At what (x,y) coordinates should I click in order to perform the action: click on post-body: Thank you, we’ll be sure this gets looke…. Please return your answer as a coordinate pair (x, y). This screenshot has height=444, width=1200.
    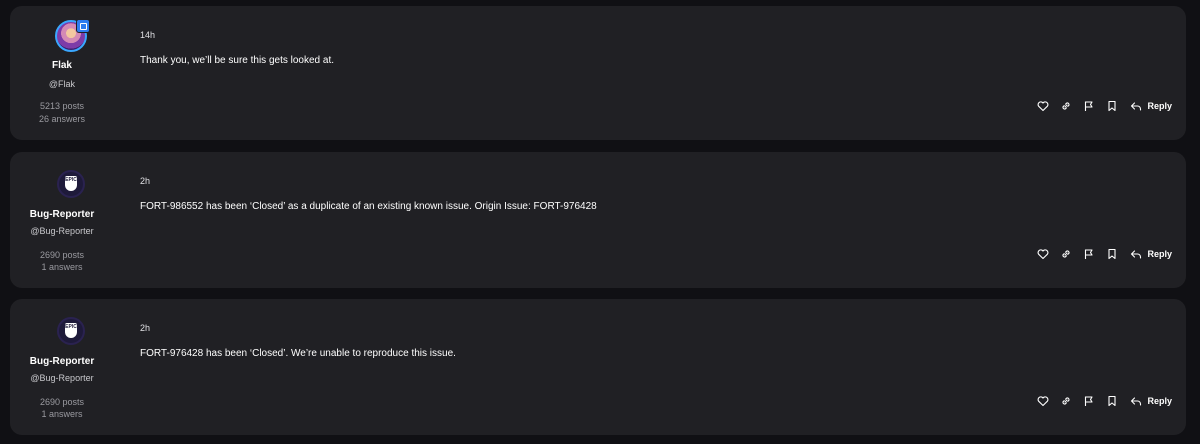
    Looking at the image, I should click on (237, 60).